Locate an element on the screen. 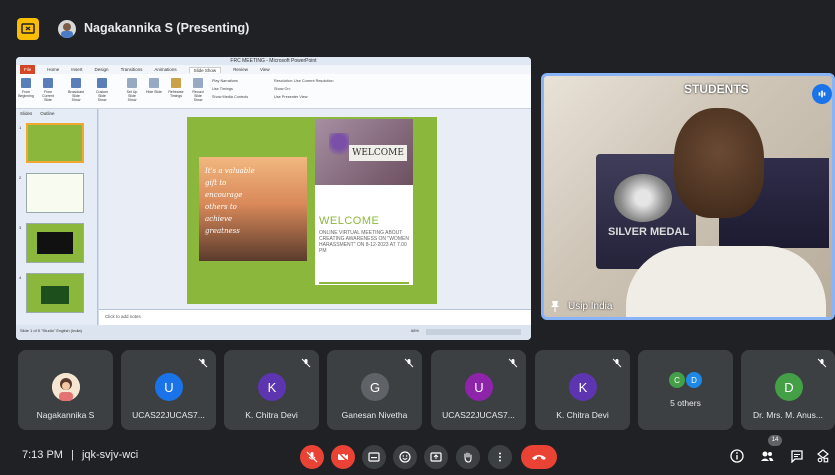 This screenshot has height=475, width=835. ppt-tab-slide-show: Slide Show is located at coordinates (205, 69).